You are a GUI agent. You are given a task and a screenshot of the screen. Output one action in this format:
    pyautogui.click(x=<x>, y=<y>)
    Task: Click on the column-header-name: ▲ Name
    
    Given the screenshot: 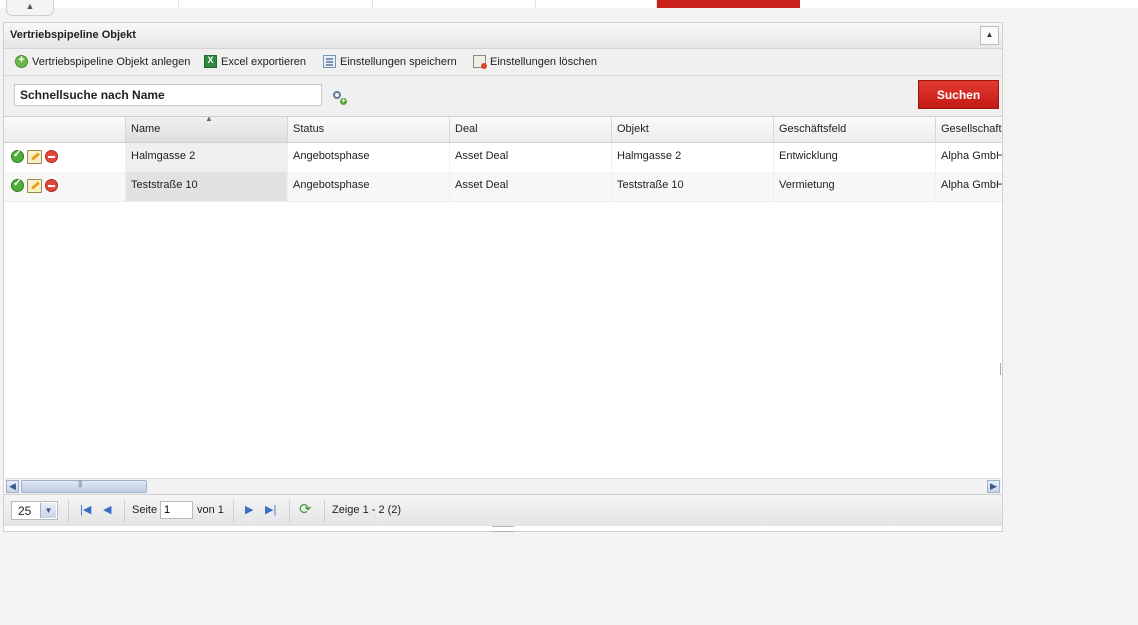 What is the action you would take?
    pyautogui.click(x=207, y=129)
    